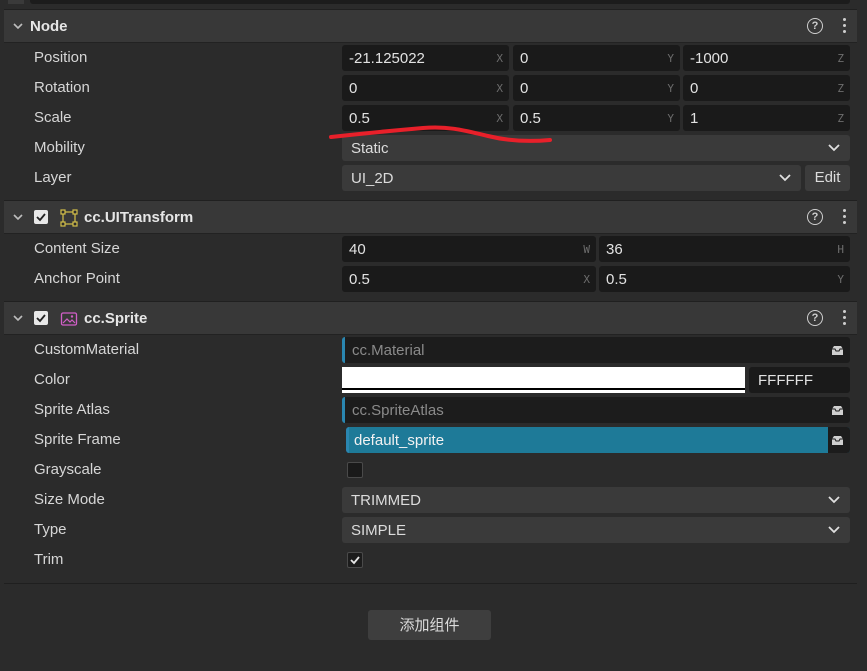 This screenshot has width=867, height=671. What do you see at coordinates (425, 58) in the screenshot?
I see `position-x-input: -21.125022 X` at bounding box center [425, 58].